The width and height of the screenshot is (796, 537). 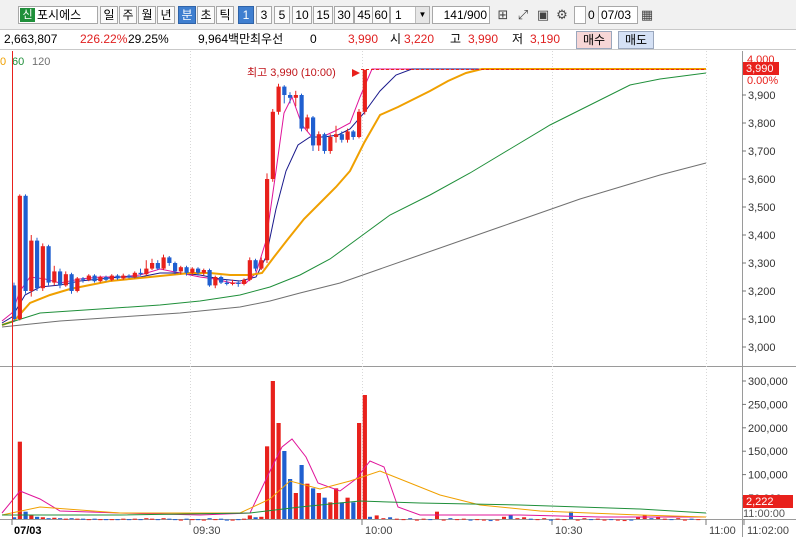 What do you see at coordinates (166, 15) in the screenshot?
I see `tab-year: 년` at bounding box center [166, 15].